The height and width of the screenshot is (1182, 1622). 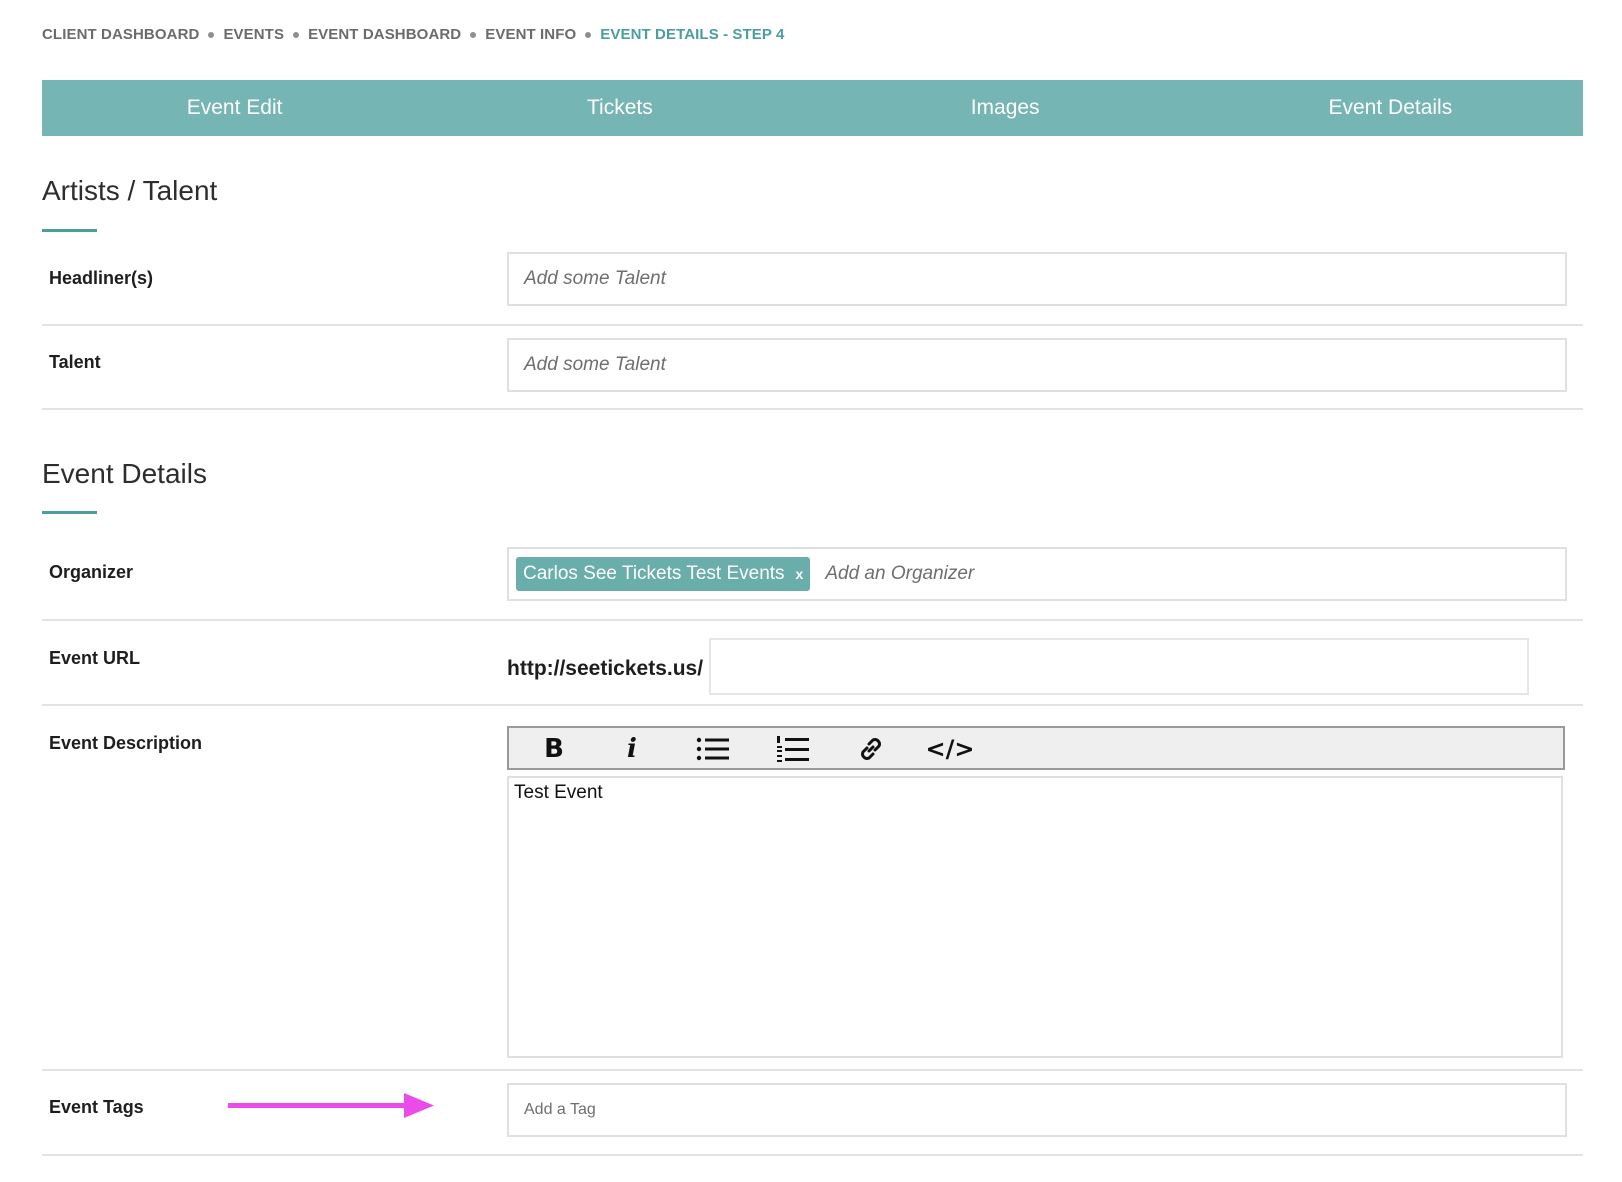 I want to click on numbered-list-button, so click(x=793, y=749).